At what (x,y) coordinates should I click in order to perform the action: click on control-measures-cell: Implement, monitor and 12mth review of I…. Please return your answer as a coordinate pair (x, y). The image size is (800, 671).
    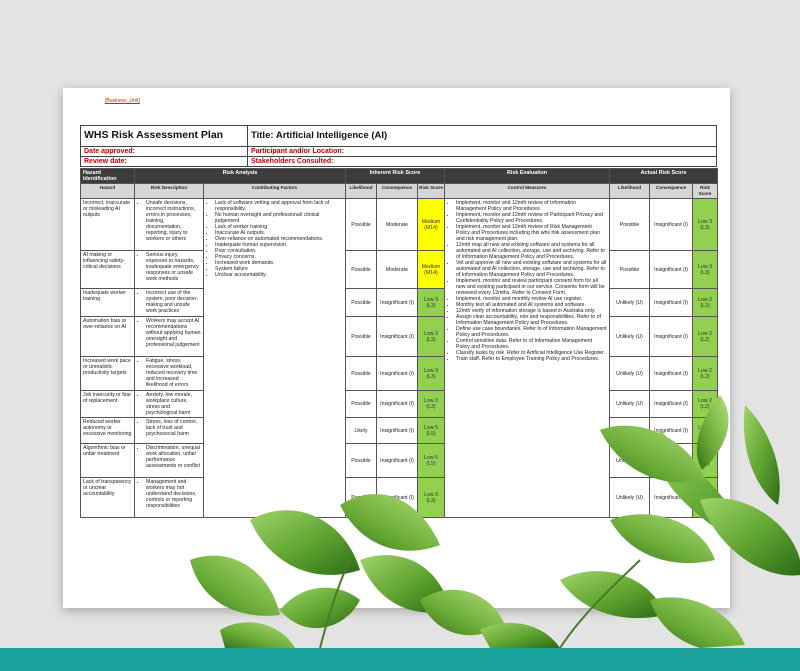
    Looking at the image, I should click on (527, 358).